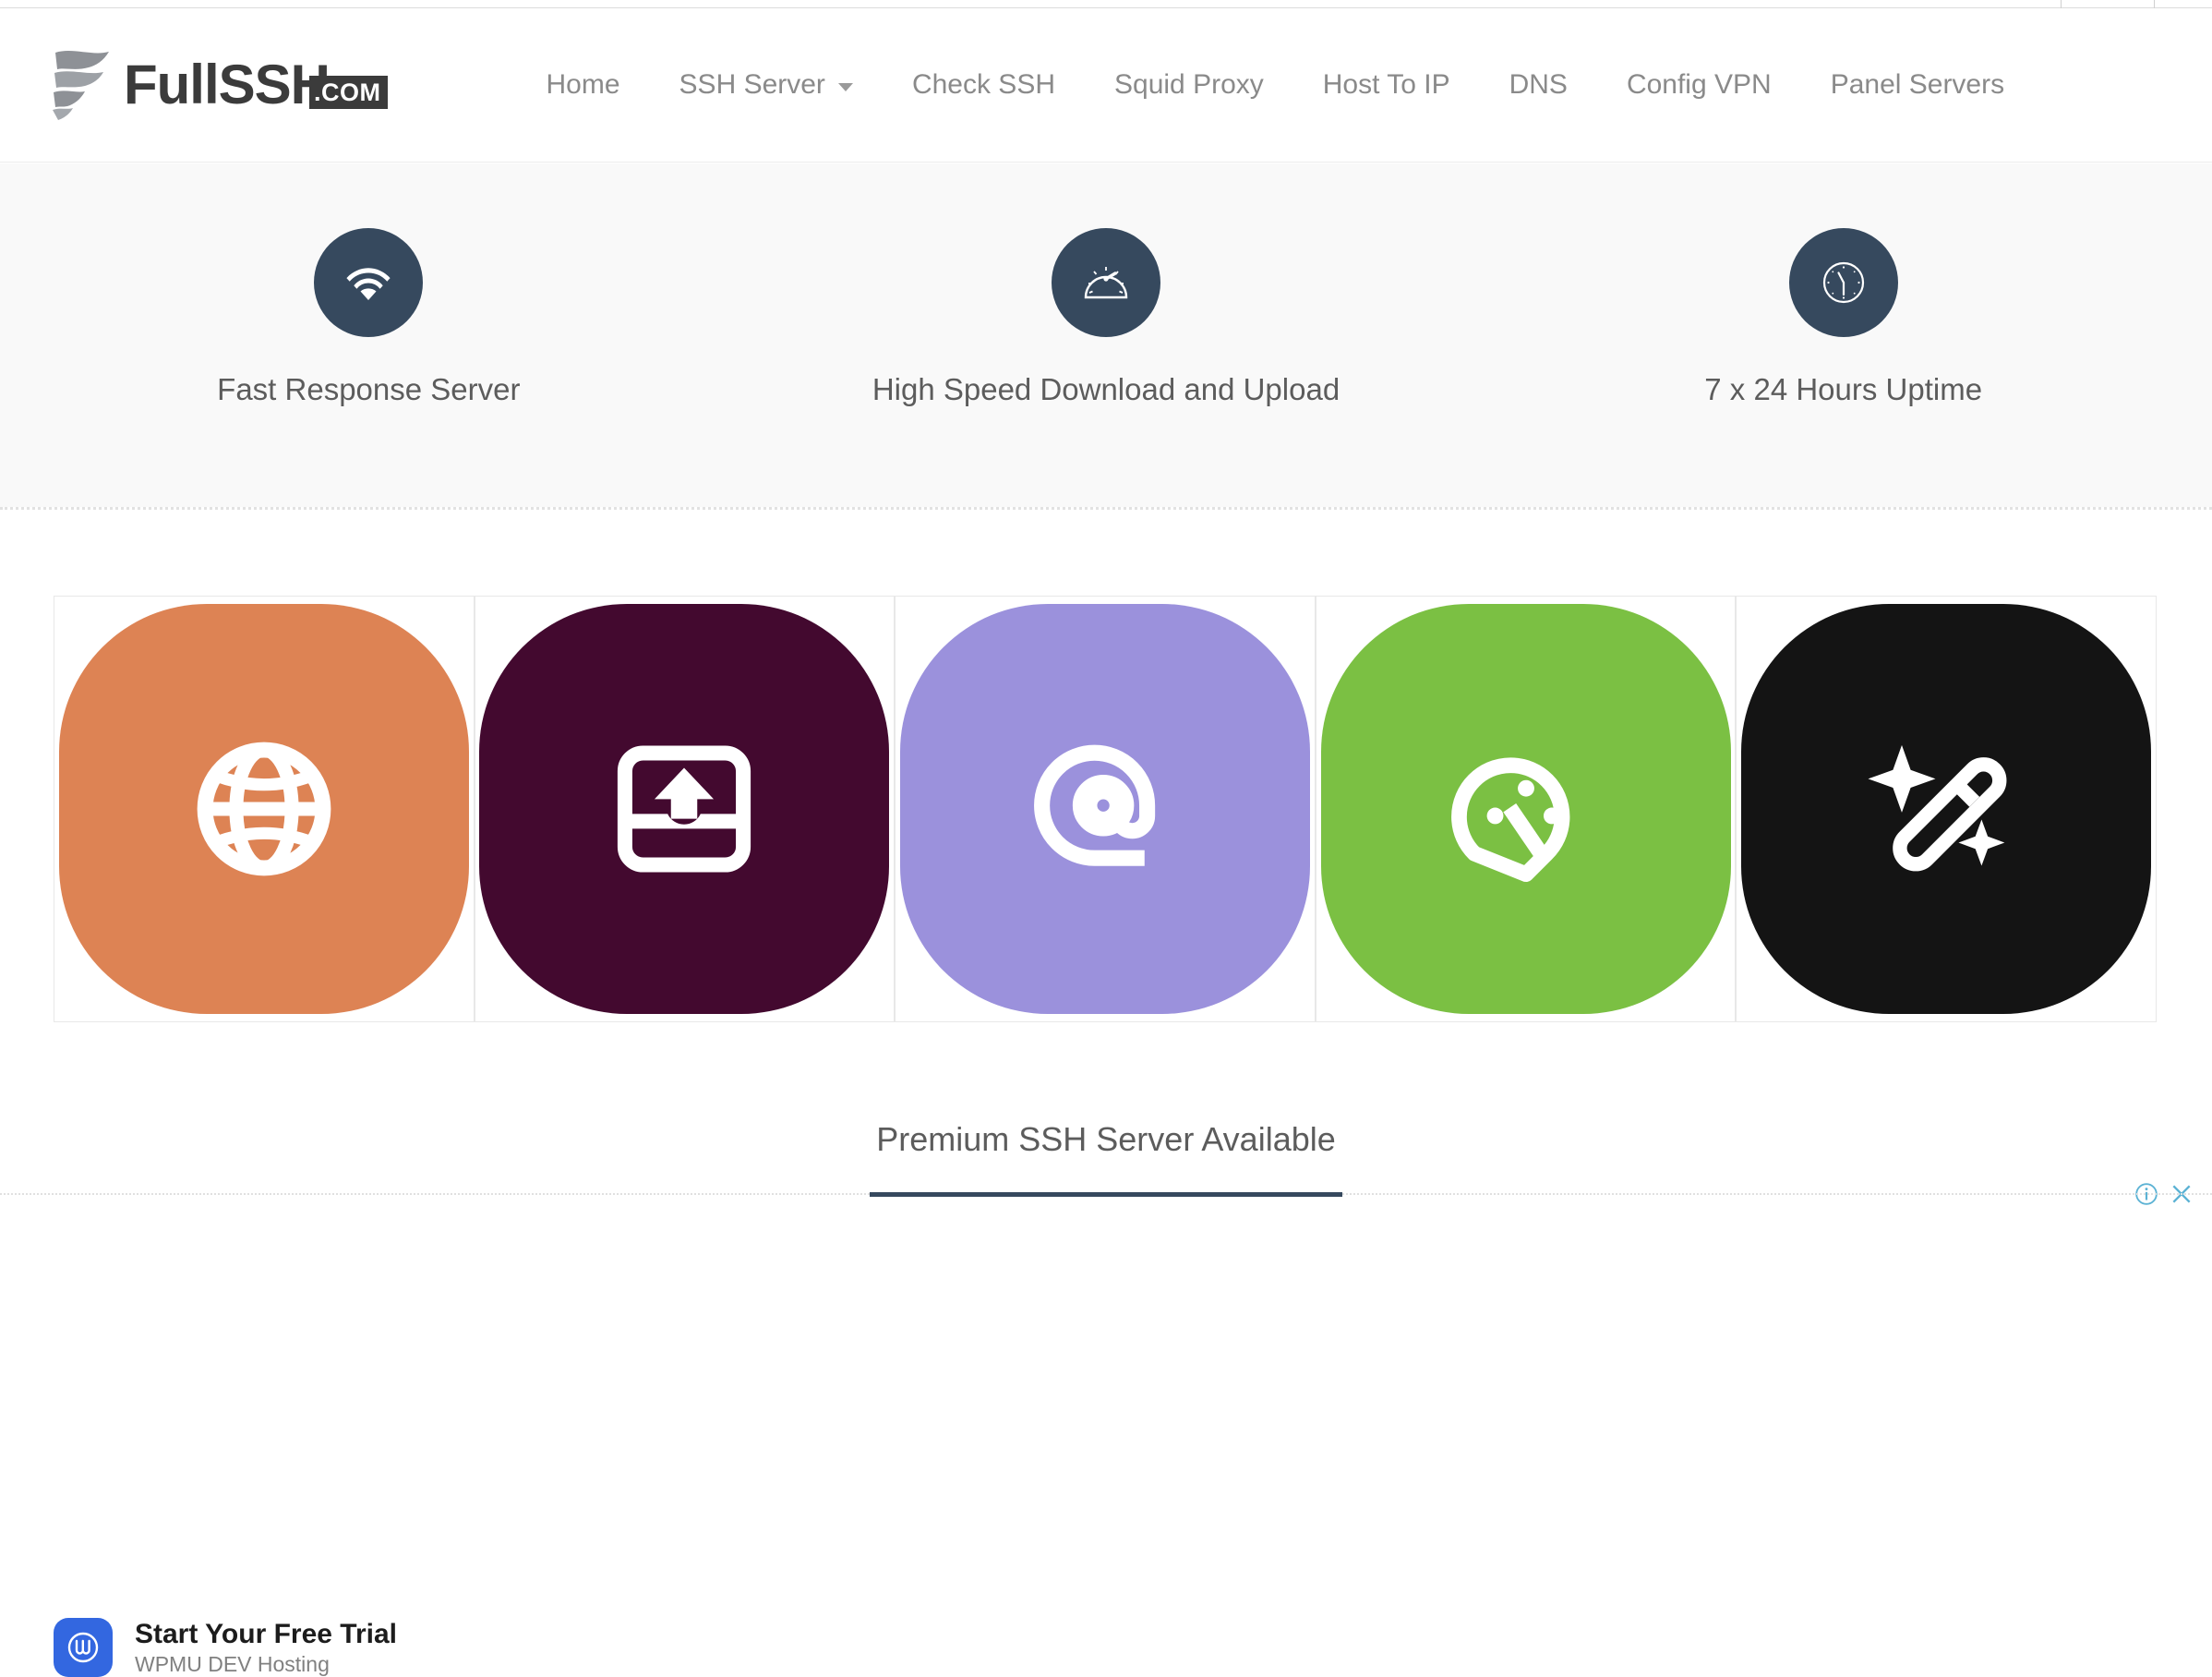 The width and height of the screenshot is (2212, 1677). I want to click on globe-icon, so click(264, 809).